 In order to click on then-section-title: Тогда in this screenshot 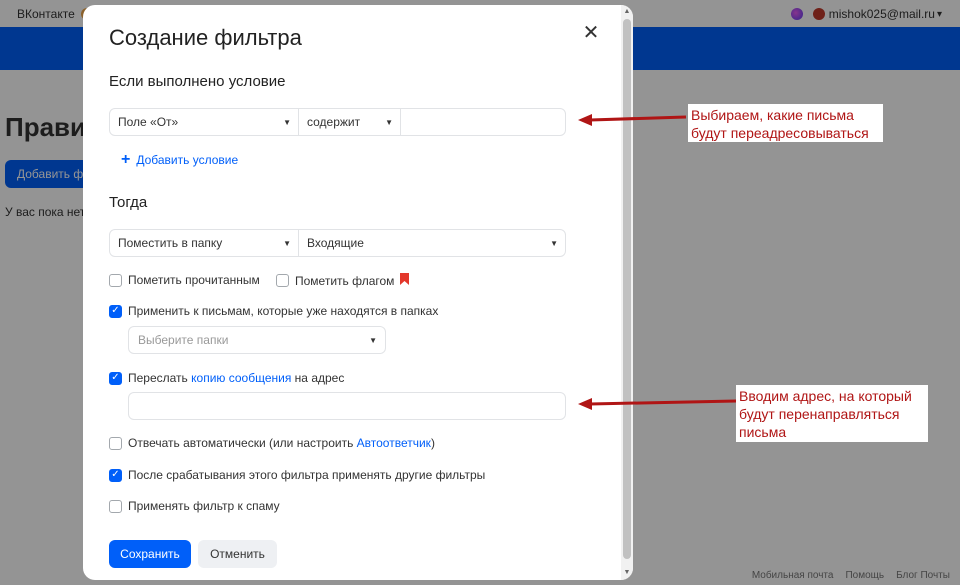, I will do `click(128, 202)`.